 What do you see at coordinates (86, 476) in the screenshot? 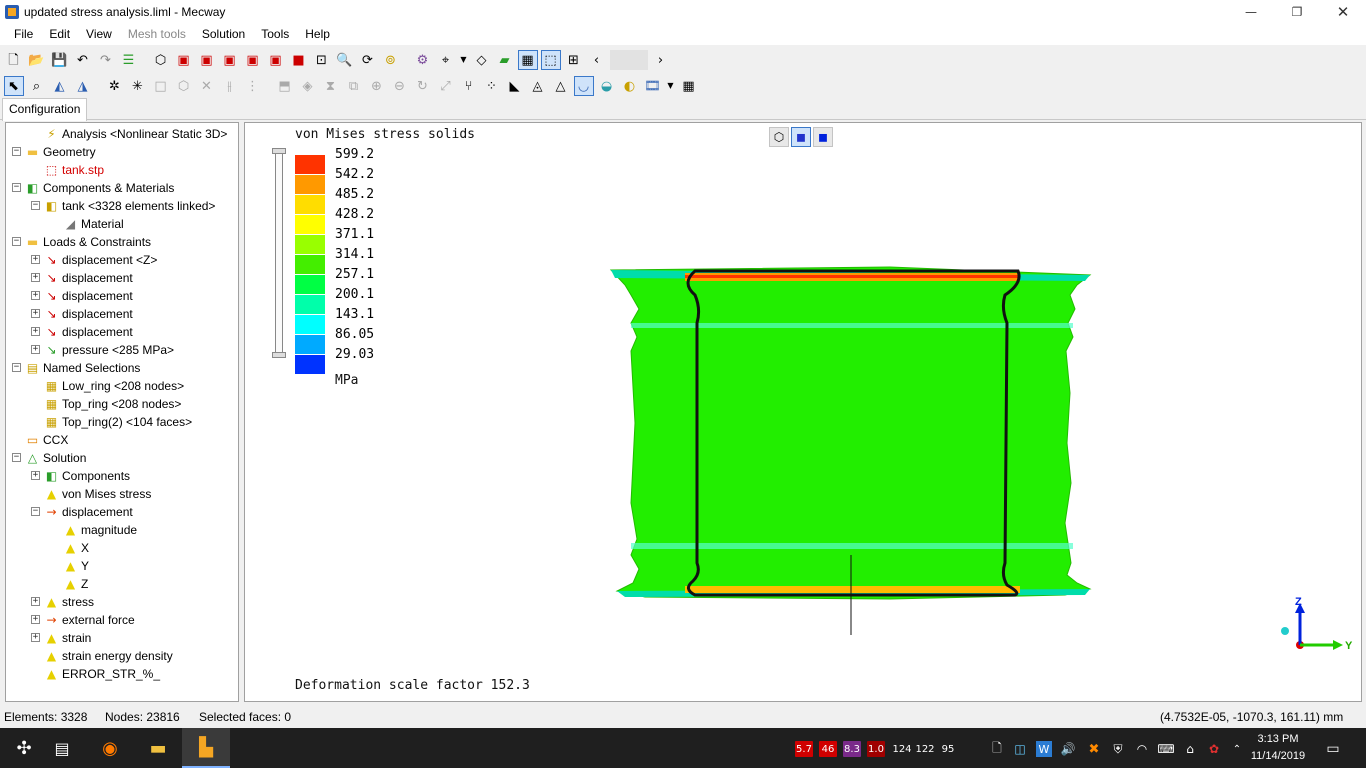
I see `tree-item: ◧ Components` at bounding box center [86, 476].